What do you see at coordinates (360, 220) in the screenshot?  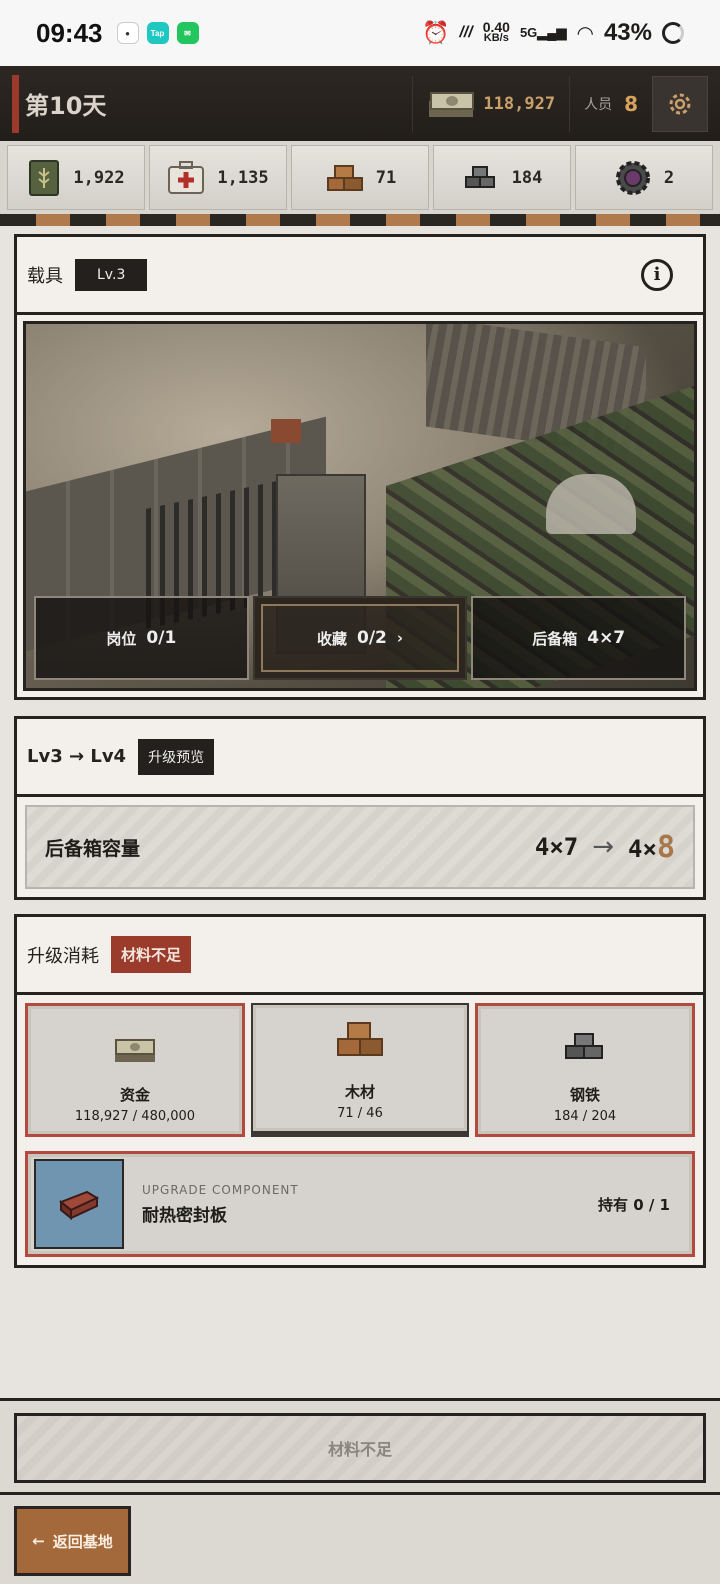 I see `hazard-stripe` at bounding box center [360, 220].